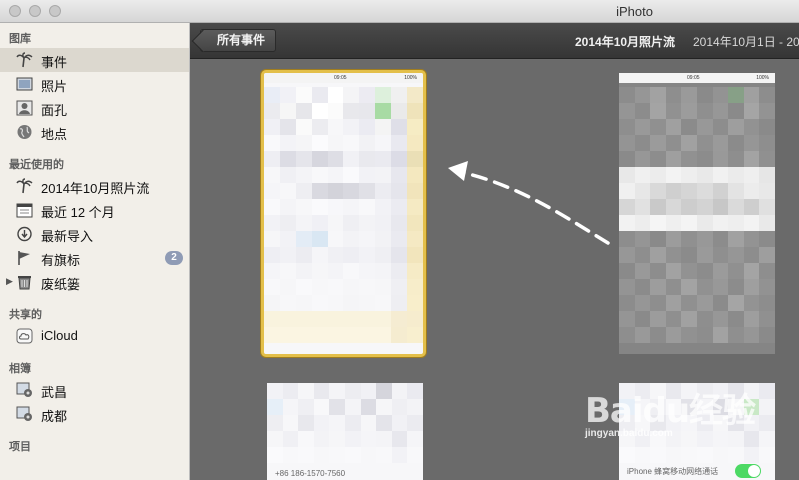 The height and width of the screenshot is (480, 799). Describe the element at coordinates (94, 132) in the screenshot. I see `sidebar-item-places: 地点` at that location.